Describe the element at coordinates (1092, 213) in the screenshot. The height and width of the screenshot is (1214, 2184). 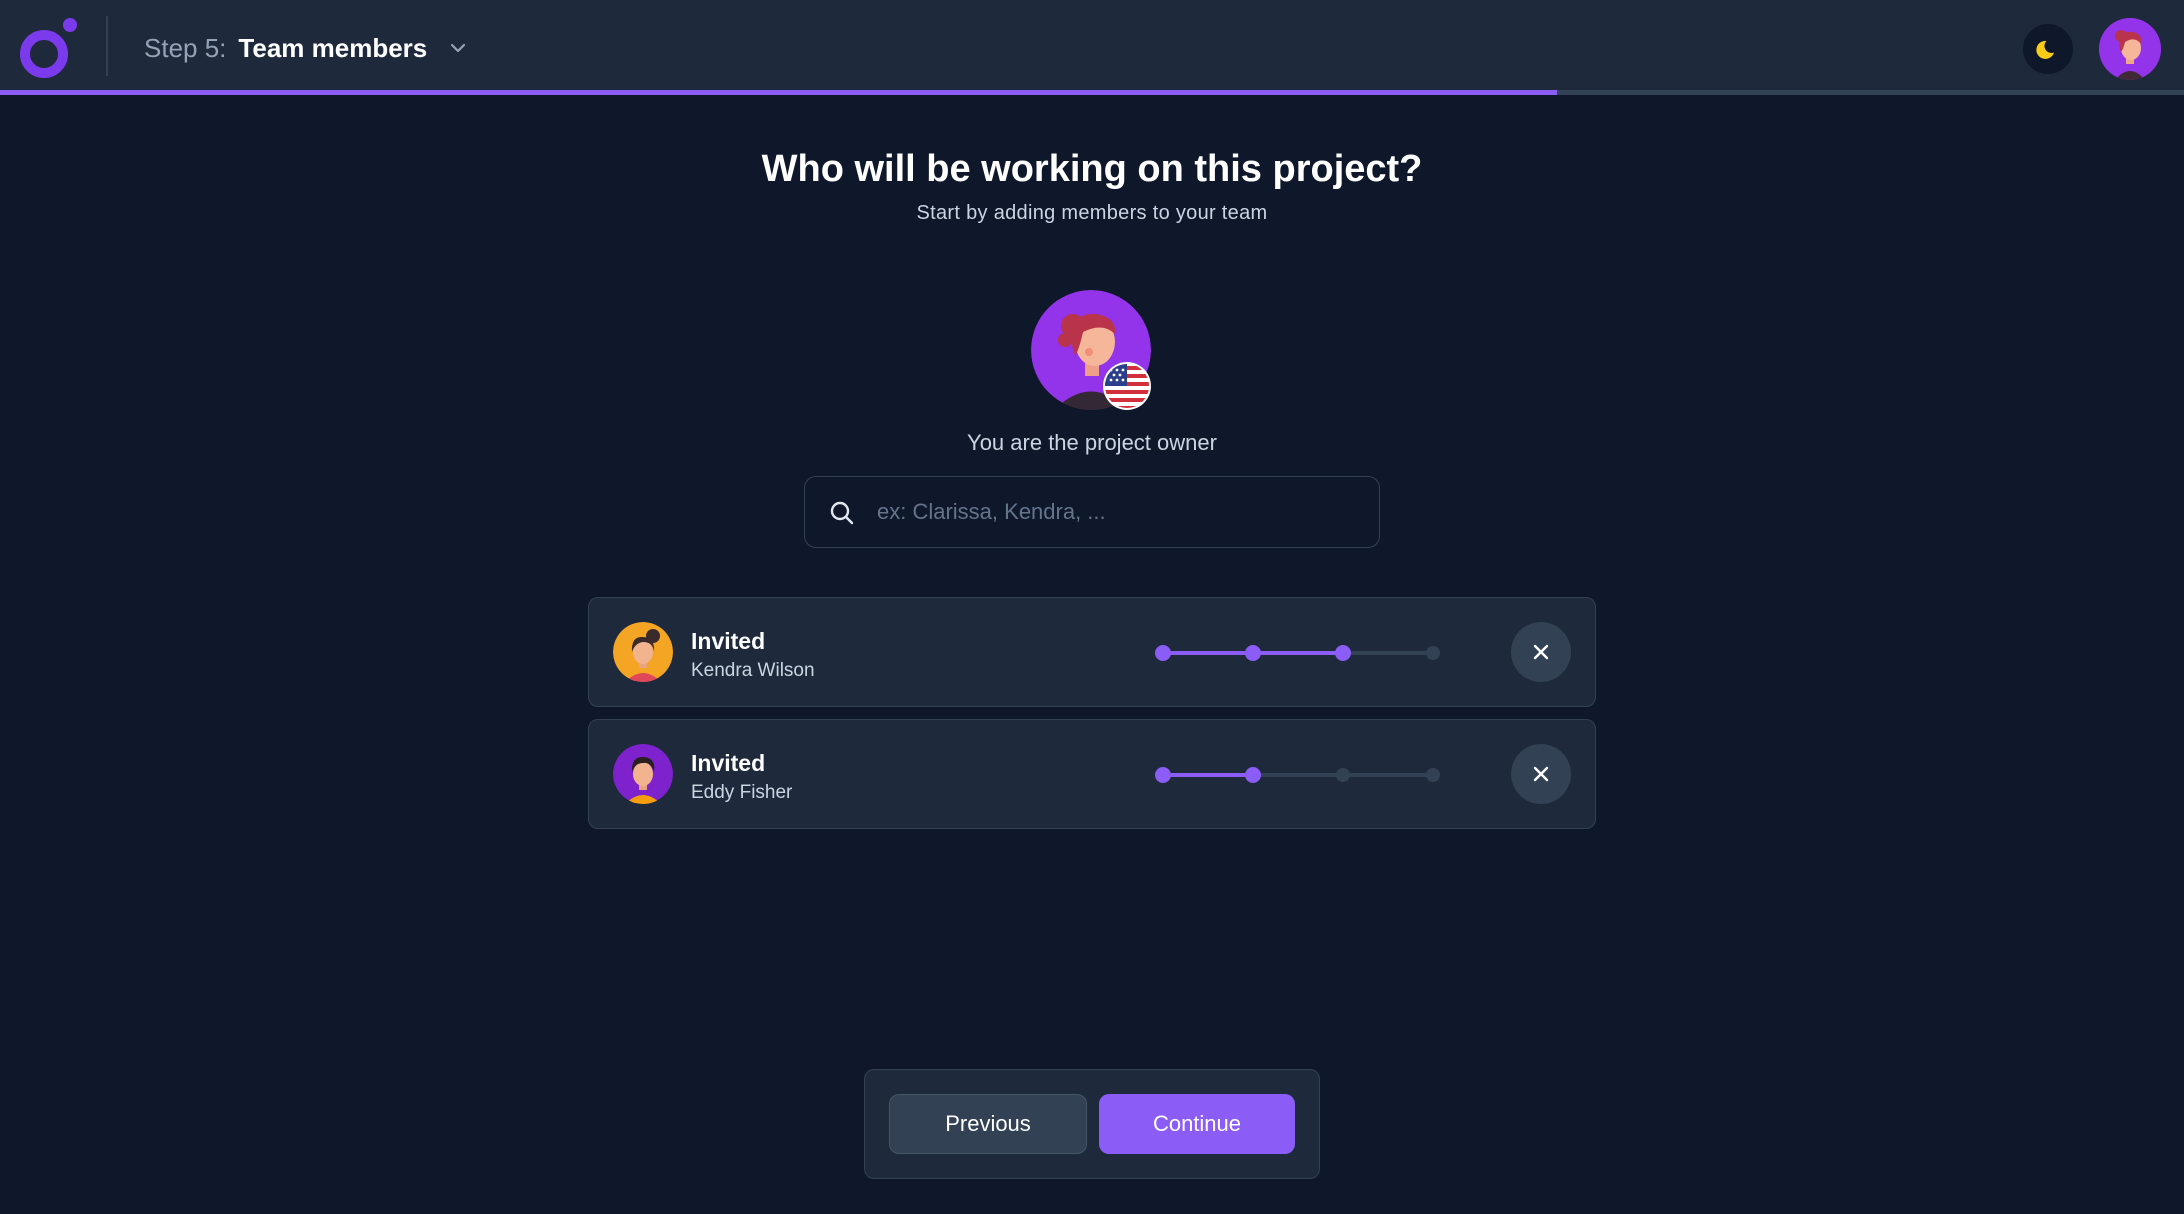
I see `page-subtitle: Start by adding members to your team` at that location.